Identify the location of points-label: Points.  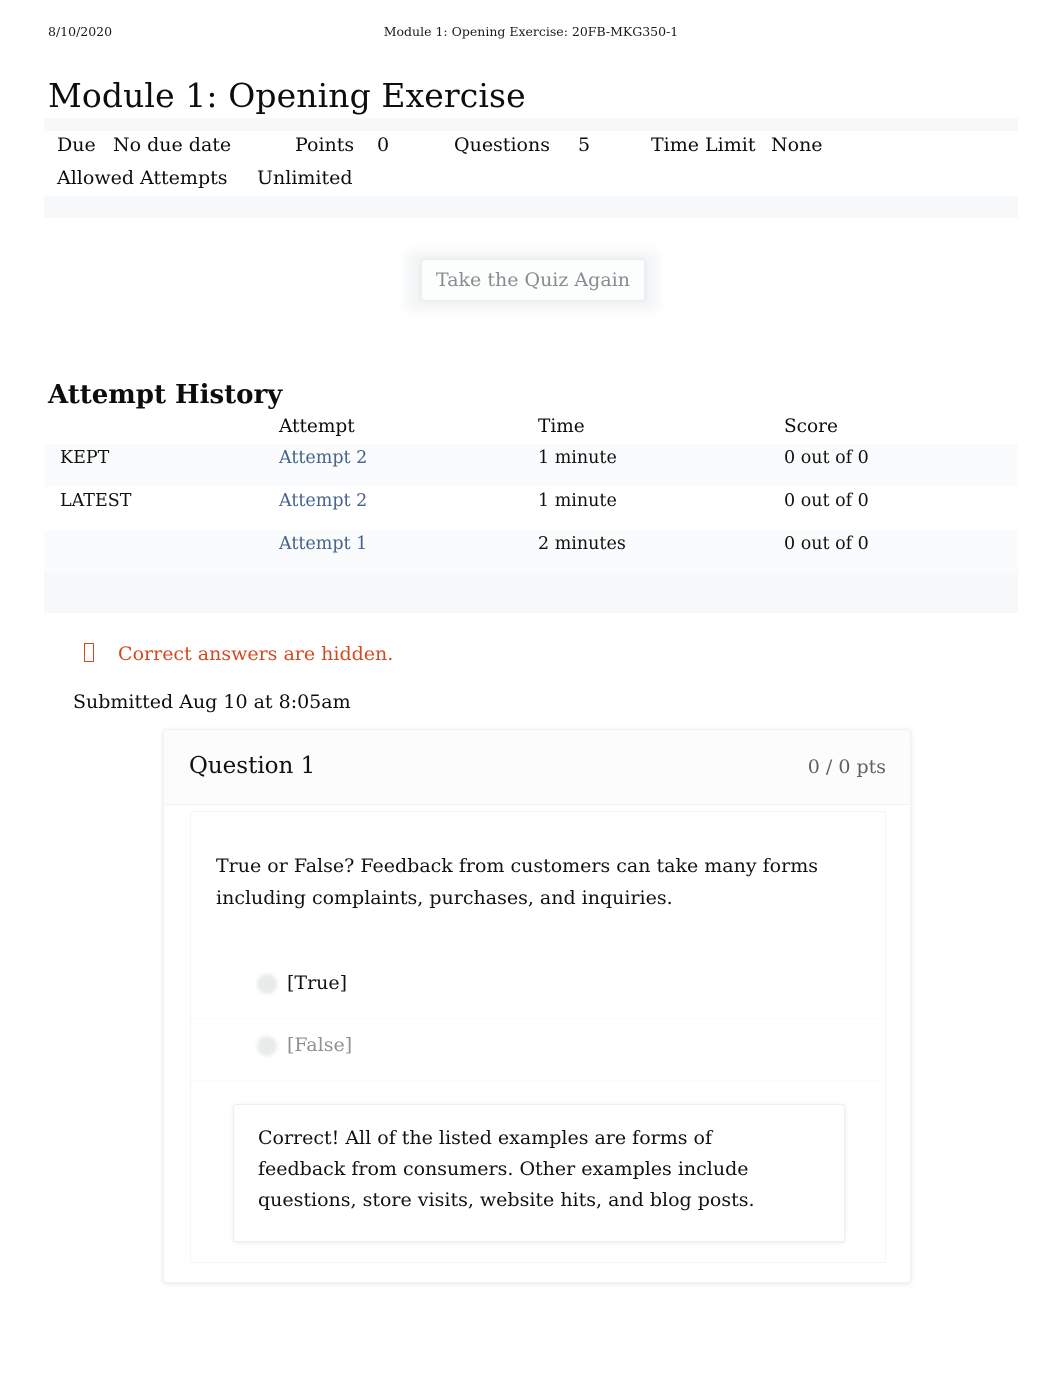
(325, 145).